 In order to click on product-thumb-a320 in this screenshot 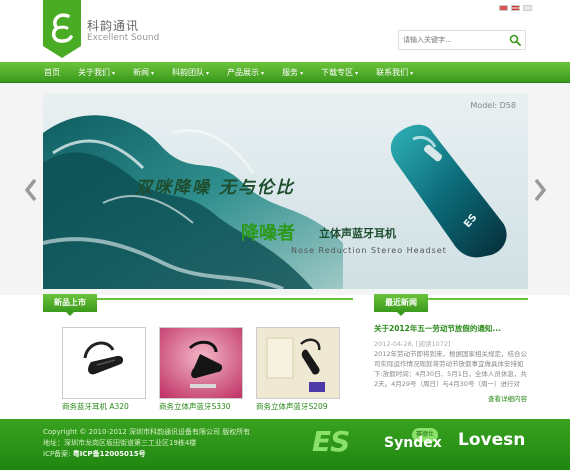, I will do `click(104, 363)`.